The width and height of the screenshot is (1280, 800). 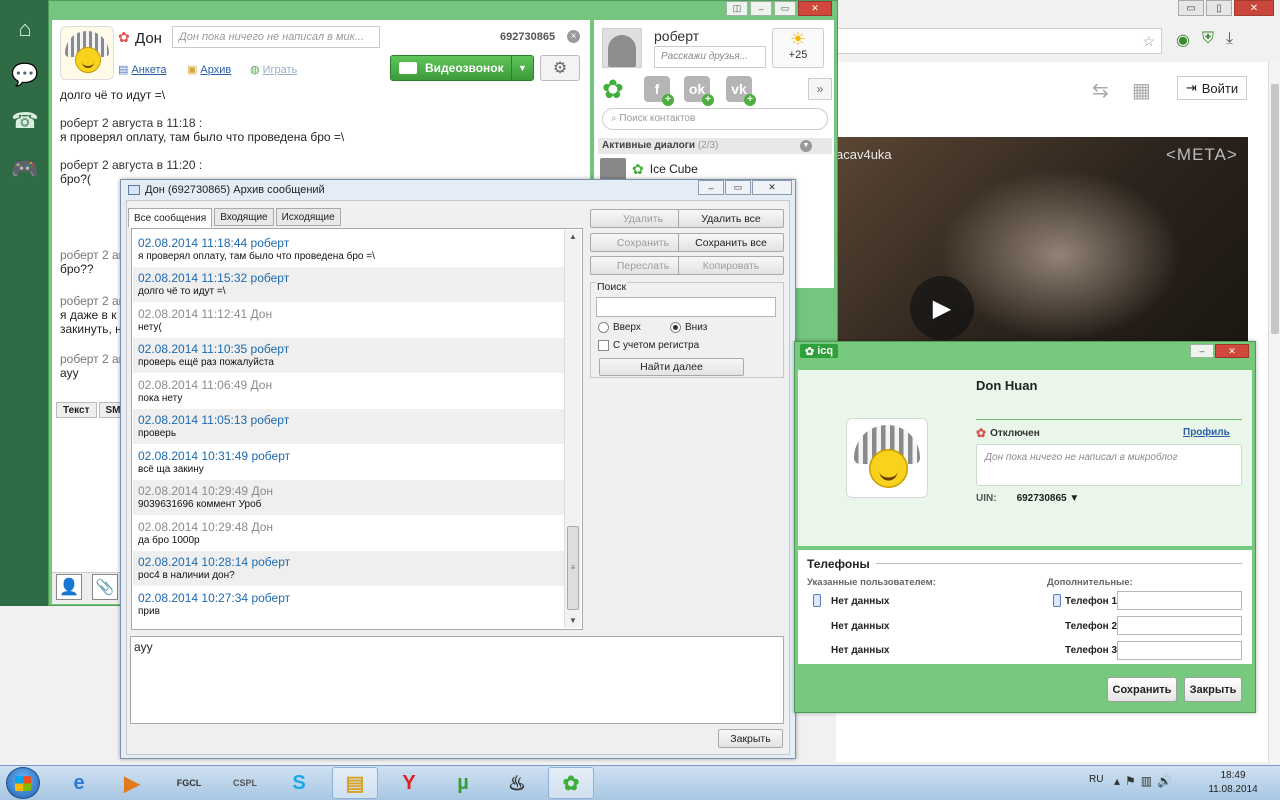 I want to click on extension-icon: ◉, so click(x=1183, y=40).